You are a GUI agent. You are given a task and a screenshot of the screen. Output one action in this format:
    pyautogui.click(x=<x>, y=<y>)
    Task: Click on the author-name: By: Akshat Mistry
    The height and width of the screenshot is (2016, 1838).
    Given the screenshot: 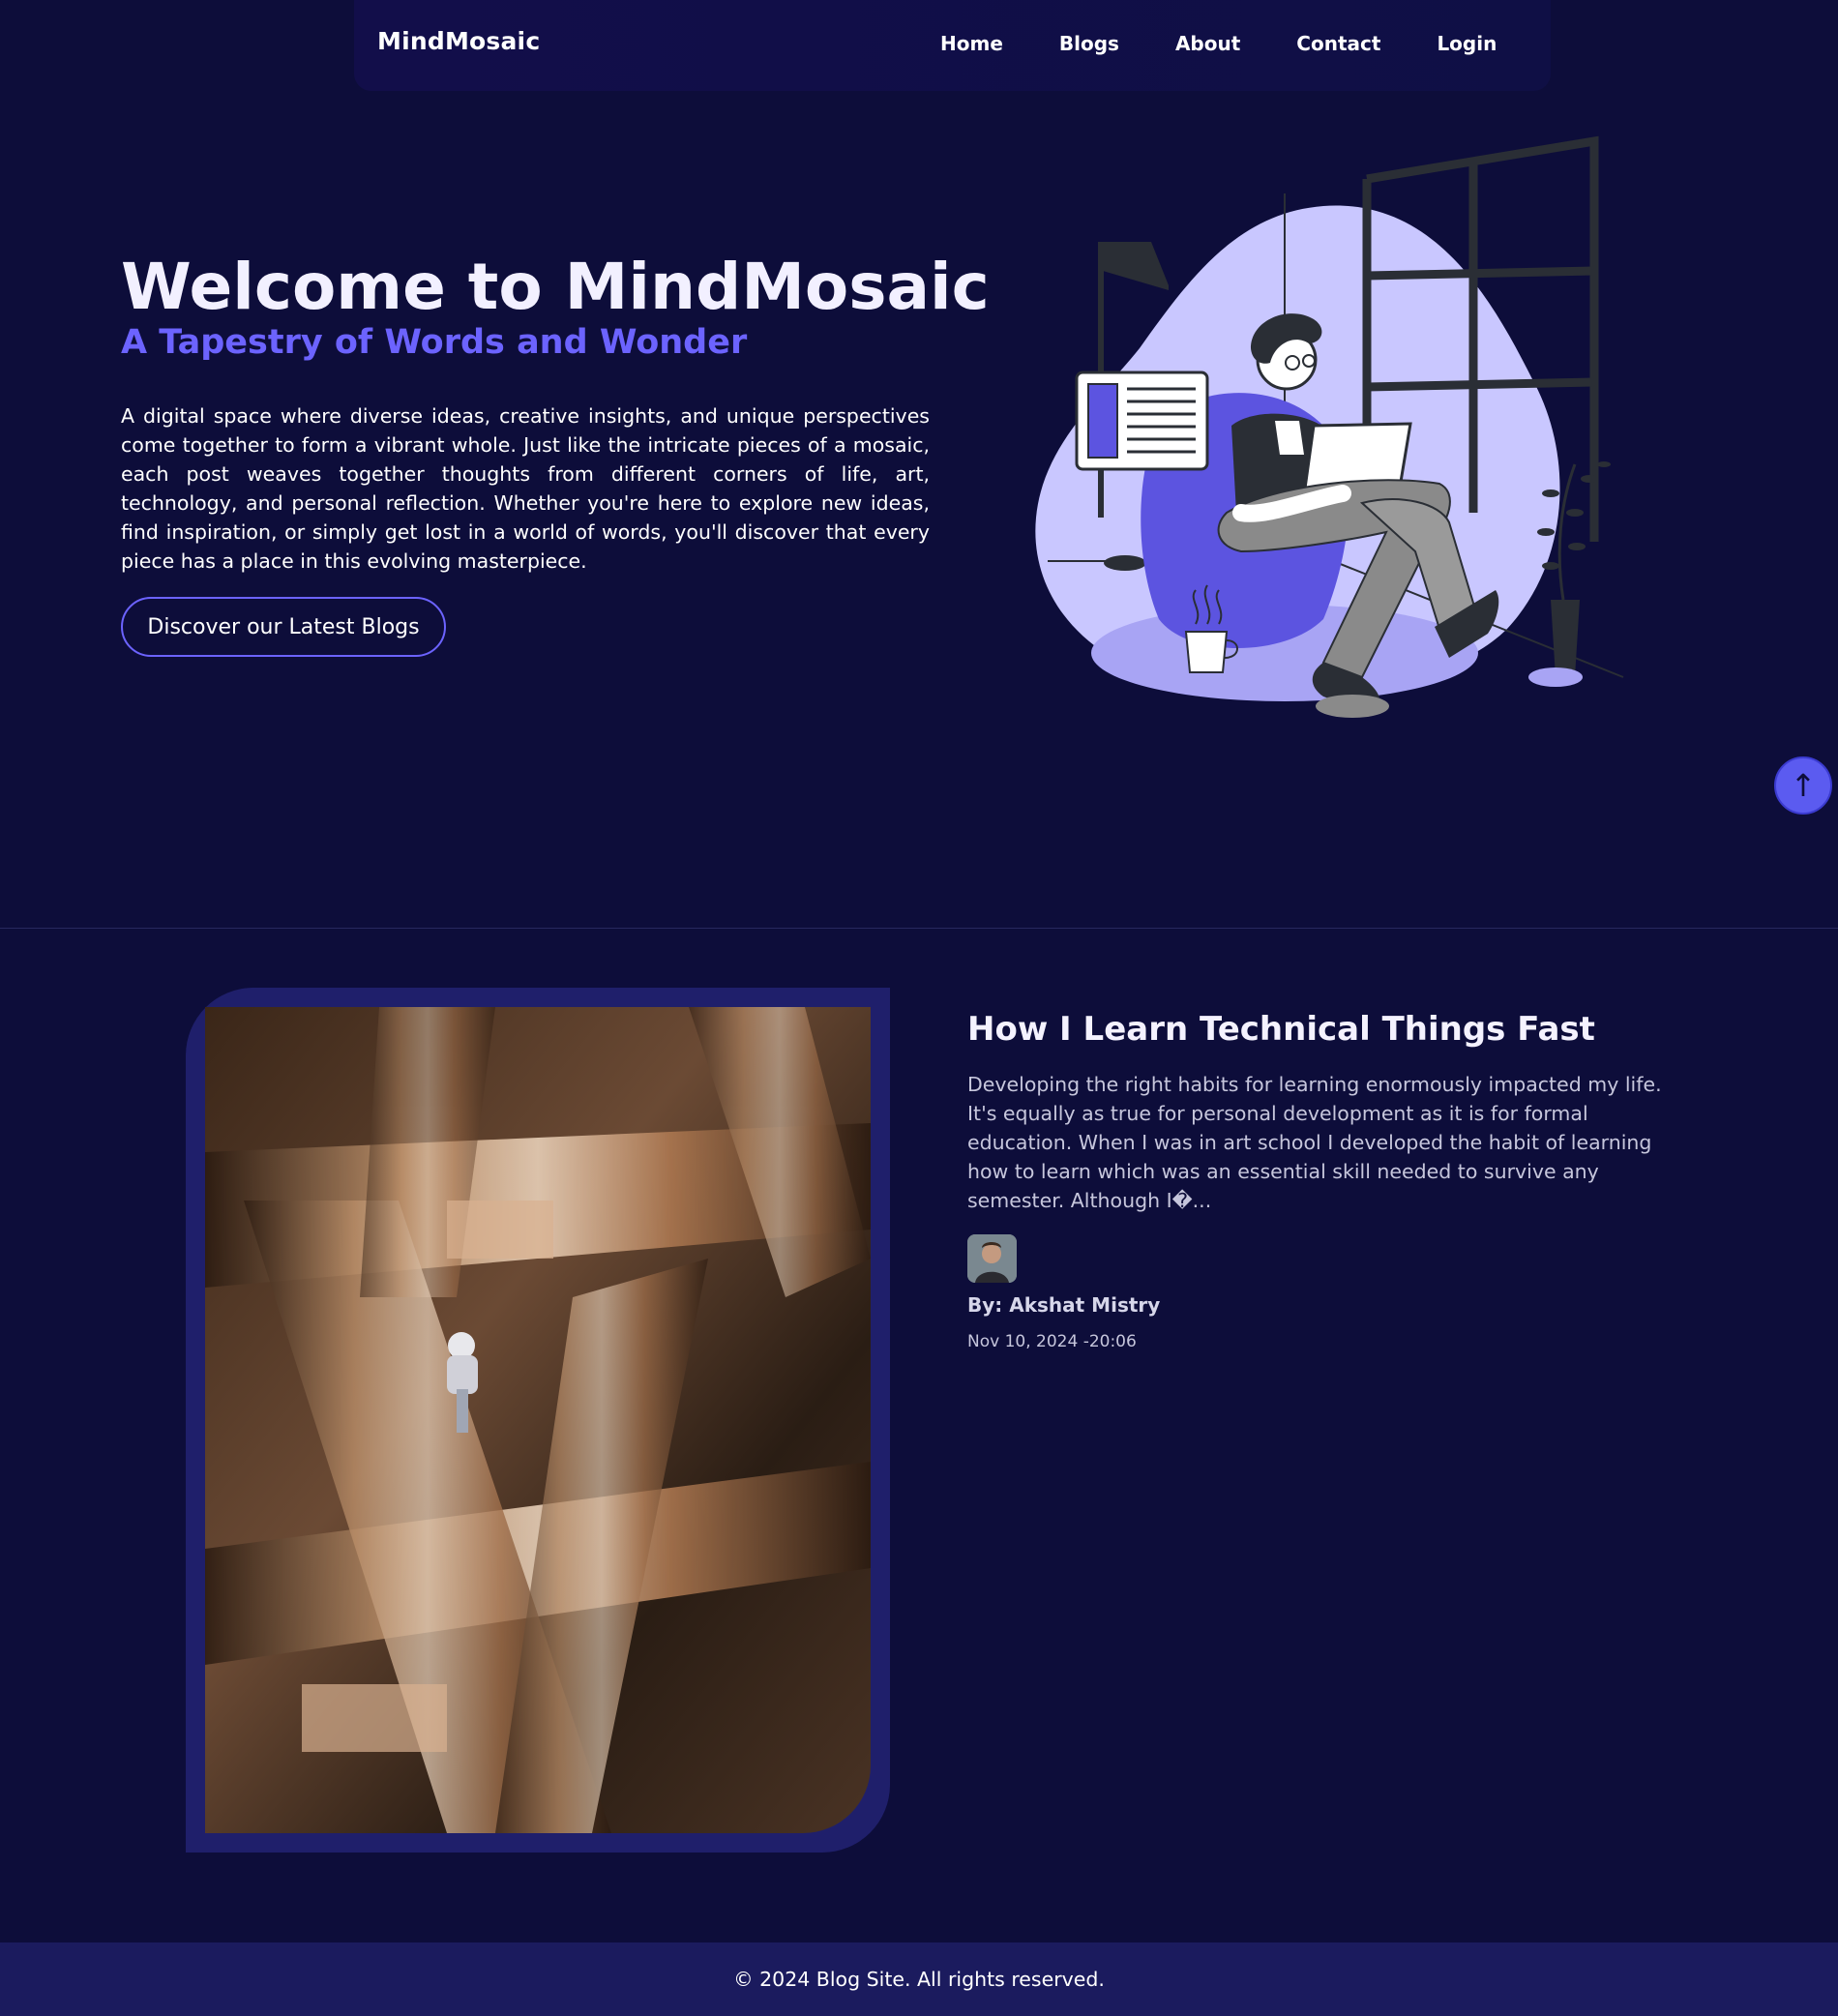 What is the action you would take?
    pyautogui.click(x=1064, y=1305)
    